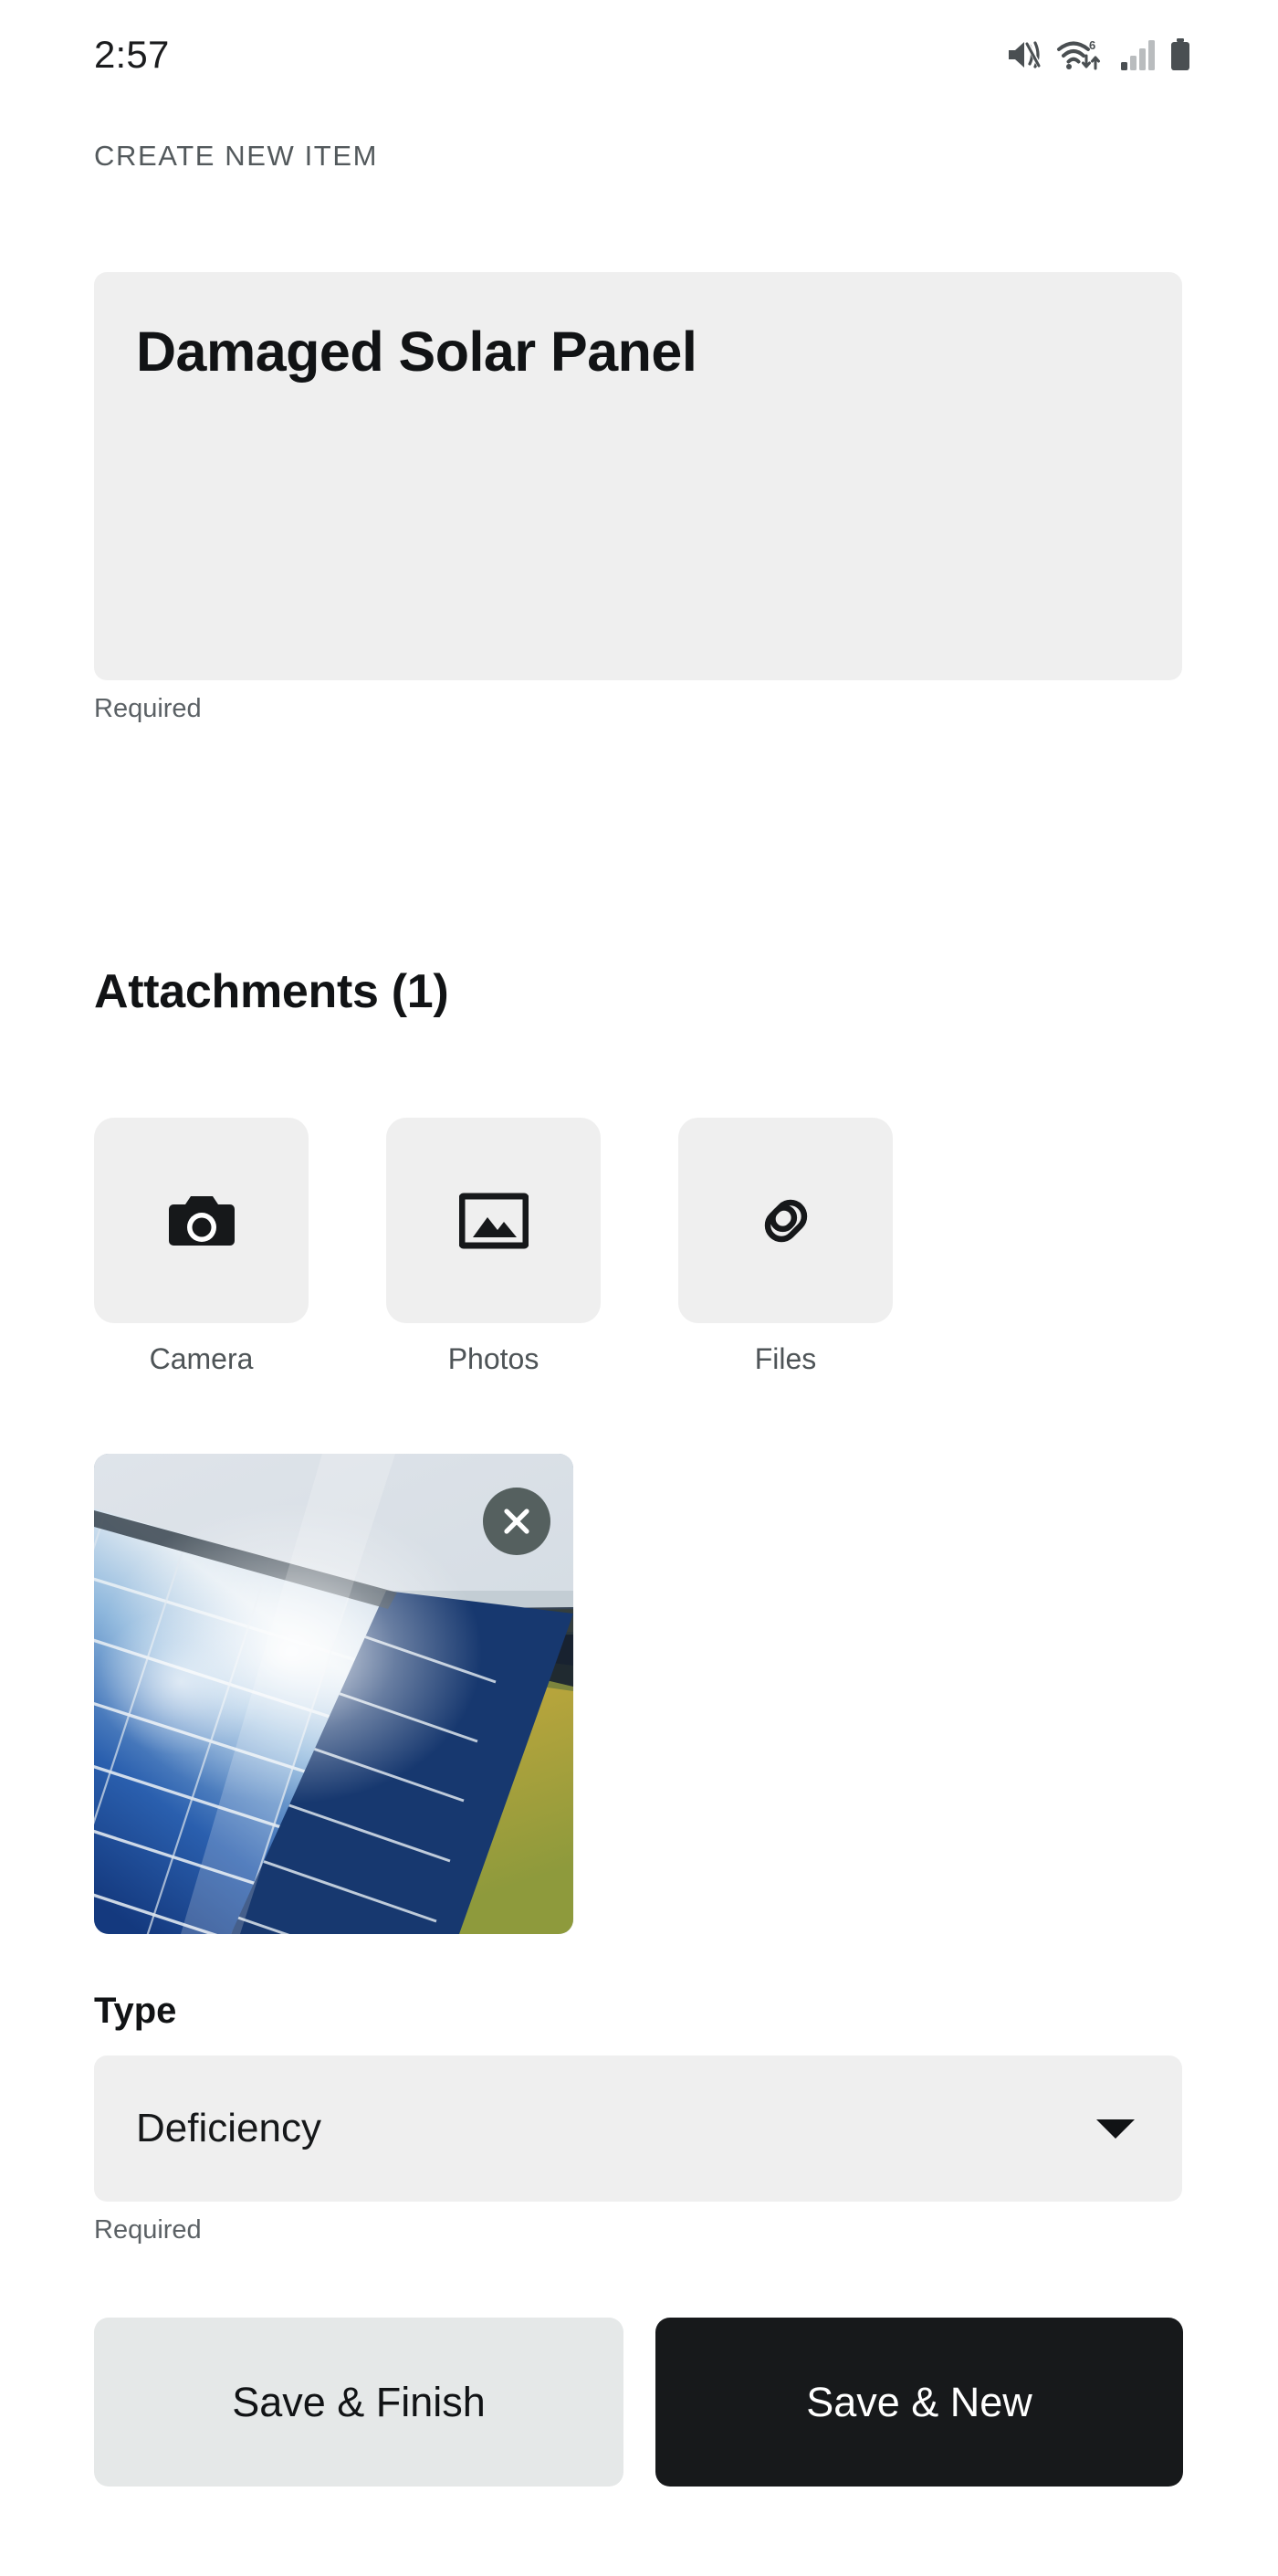 The height and width of the screenshot is (2576, 1278). What do you see at coordinates (228, 2128) in the screenshot?
I see `type-select-value: Deficiency` at bounding box center [228, 2128].